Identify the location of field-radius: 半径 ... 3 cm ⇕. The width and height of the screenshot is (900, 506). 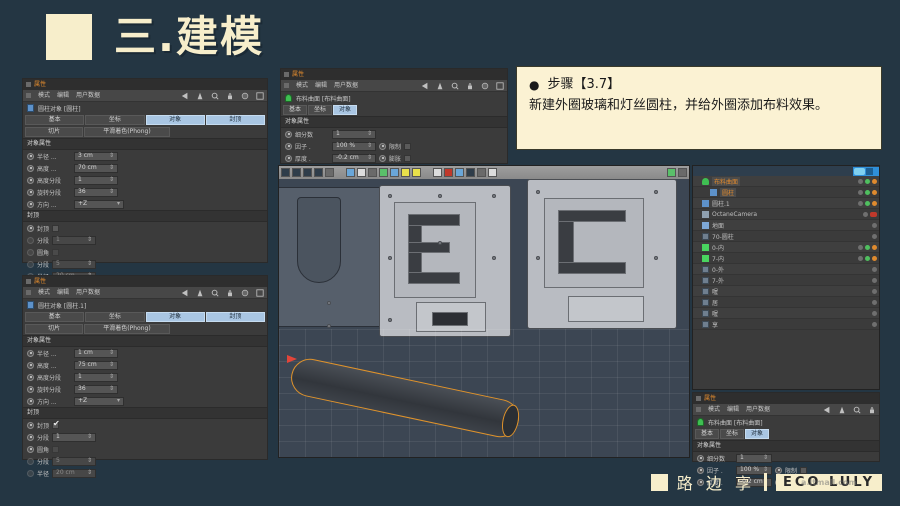
(145, 156).